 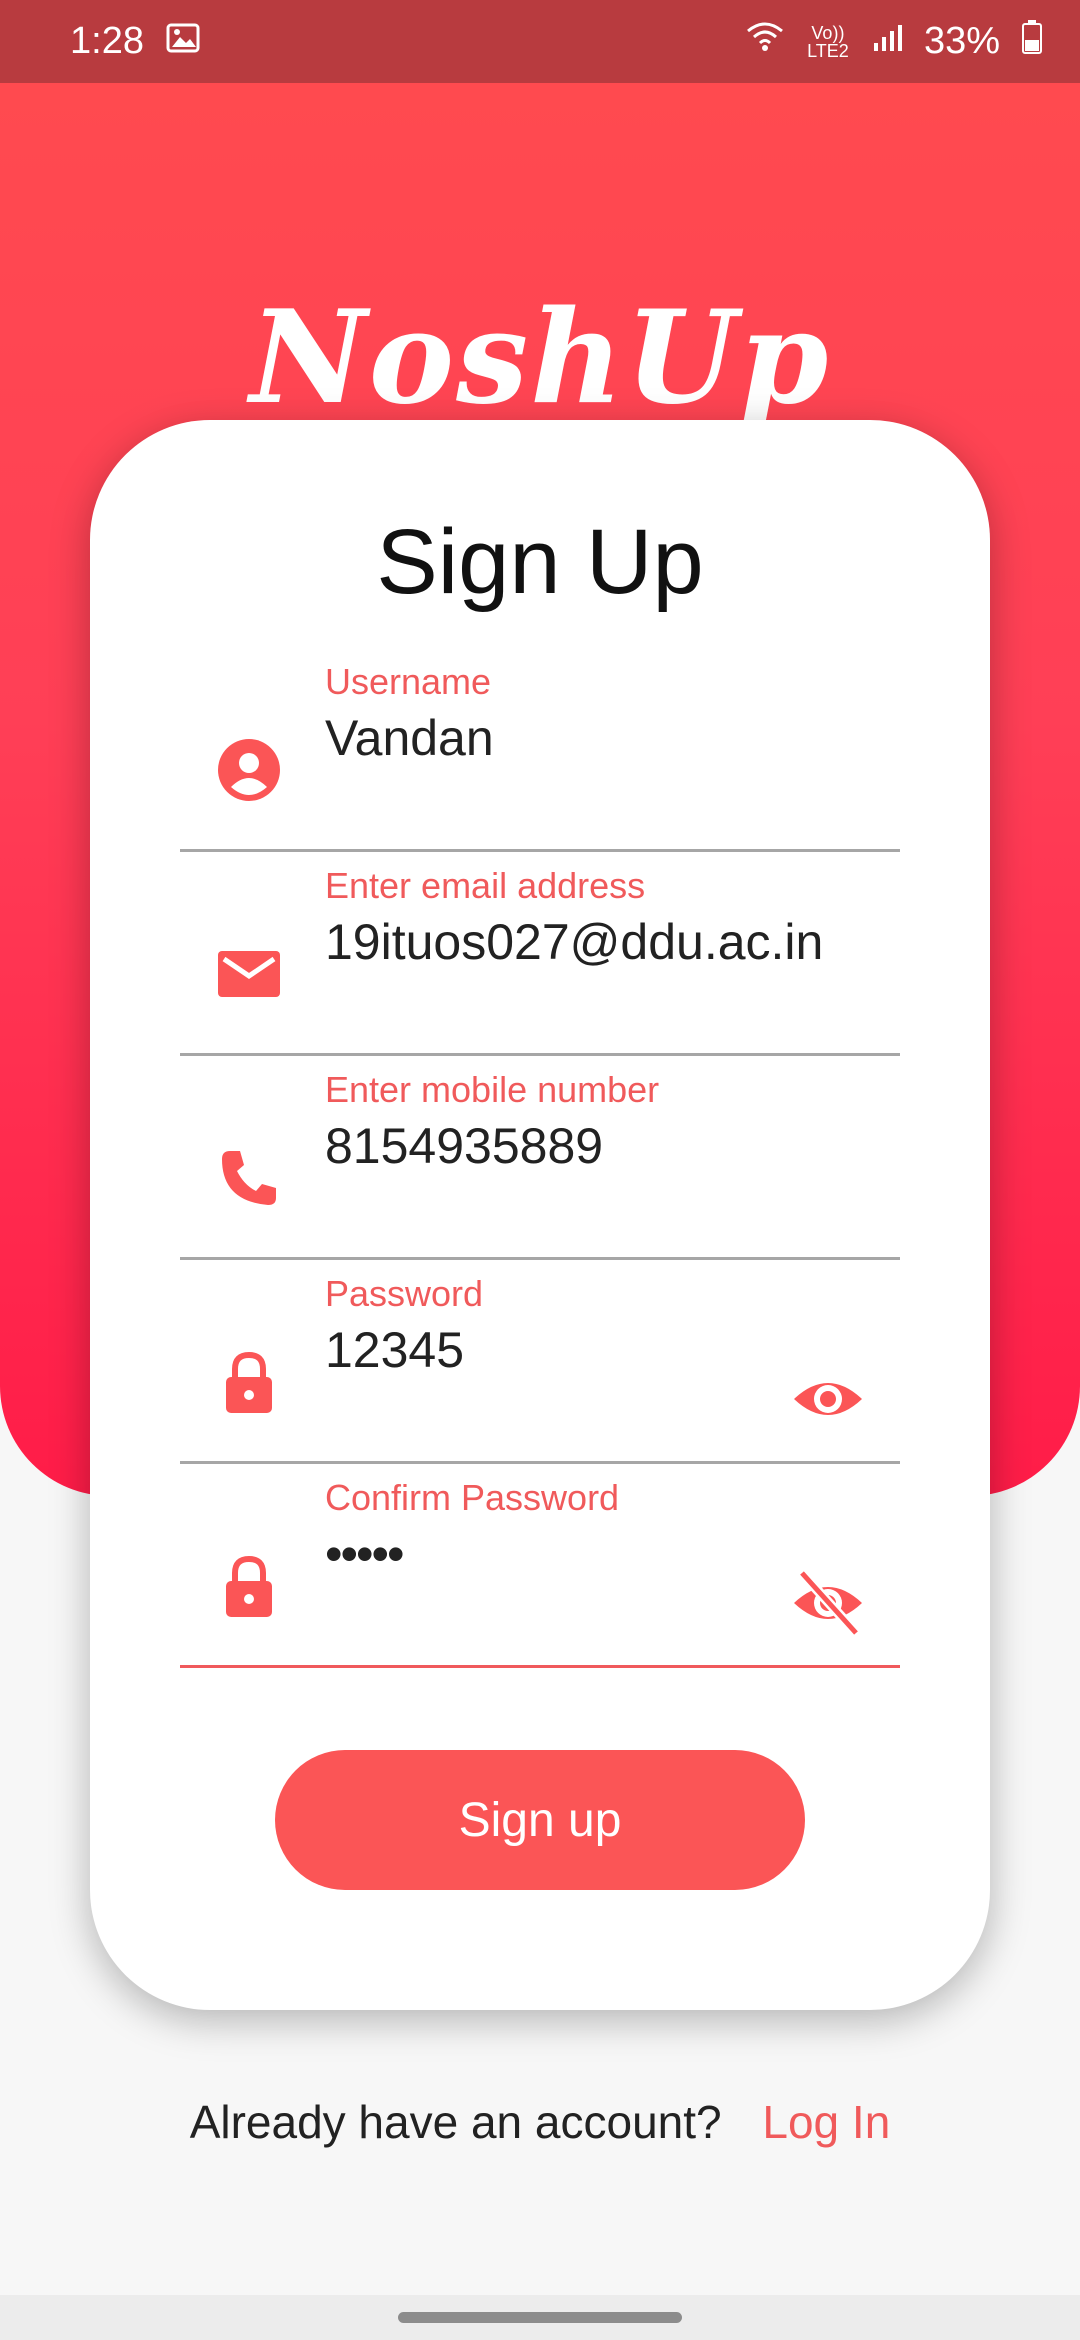 I want to click on battery-percent: 33%, so click(x=961, y=41).